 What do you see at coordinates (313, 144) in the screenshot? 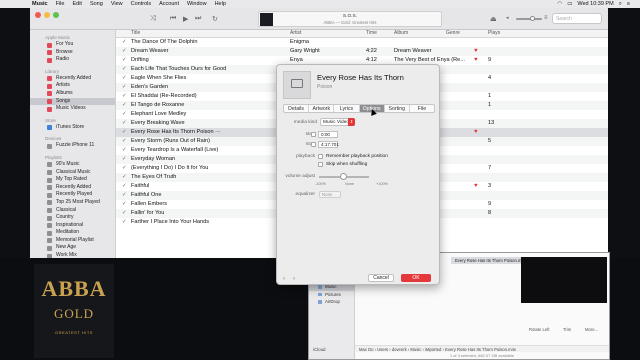
I see `stop-checkbox` at bounding box center [313, 144].